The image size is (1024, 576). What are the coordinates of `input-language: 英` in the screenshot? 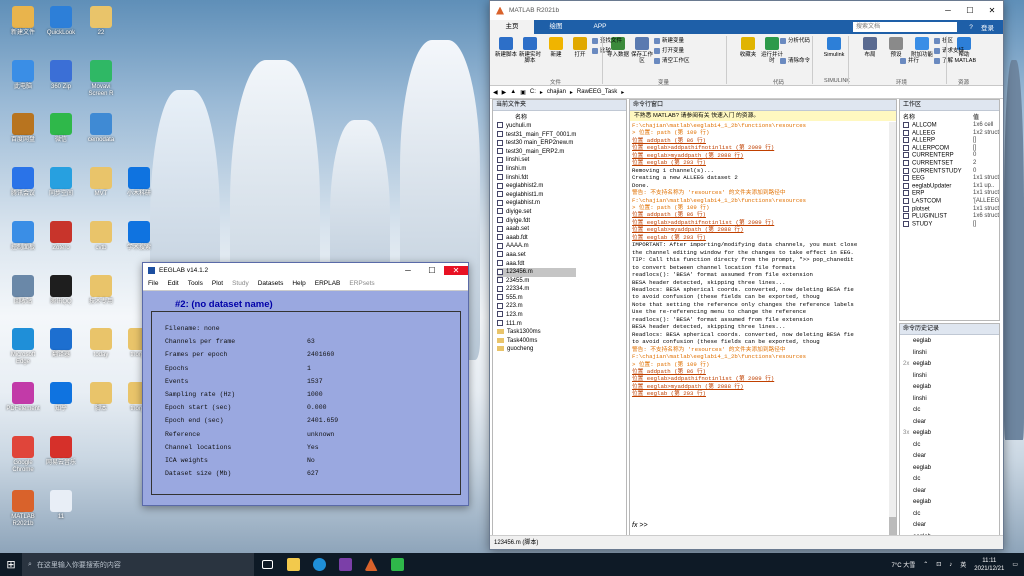 It's located at (963, 564).